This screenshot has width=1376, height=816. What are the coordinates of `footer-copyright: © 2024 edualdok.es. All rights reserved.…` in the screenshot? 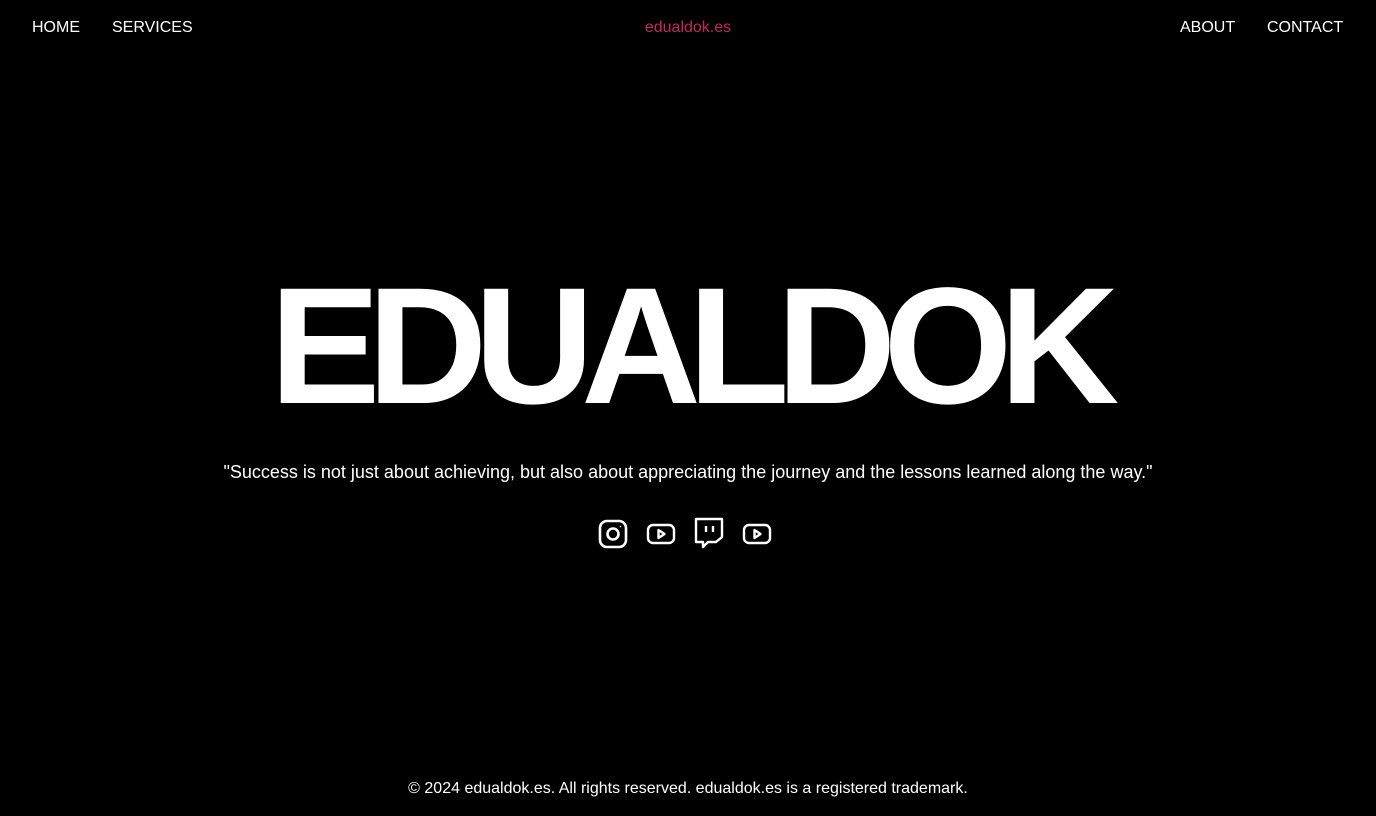 It's located at (688, 788).